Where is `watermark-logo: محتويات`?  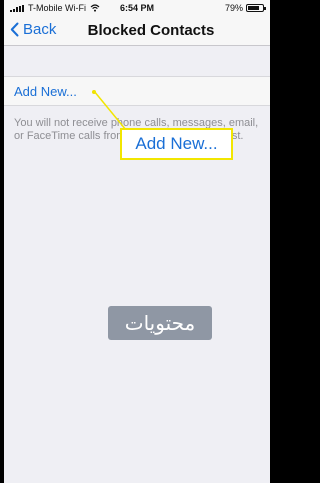
watermark-logo: محتويات is located at coordinates (160, 323).